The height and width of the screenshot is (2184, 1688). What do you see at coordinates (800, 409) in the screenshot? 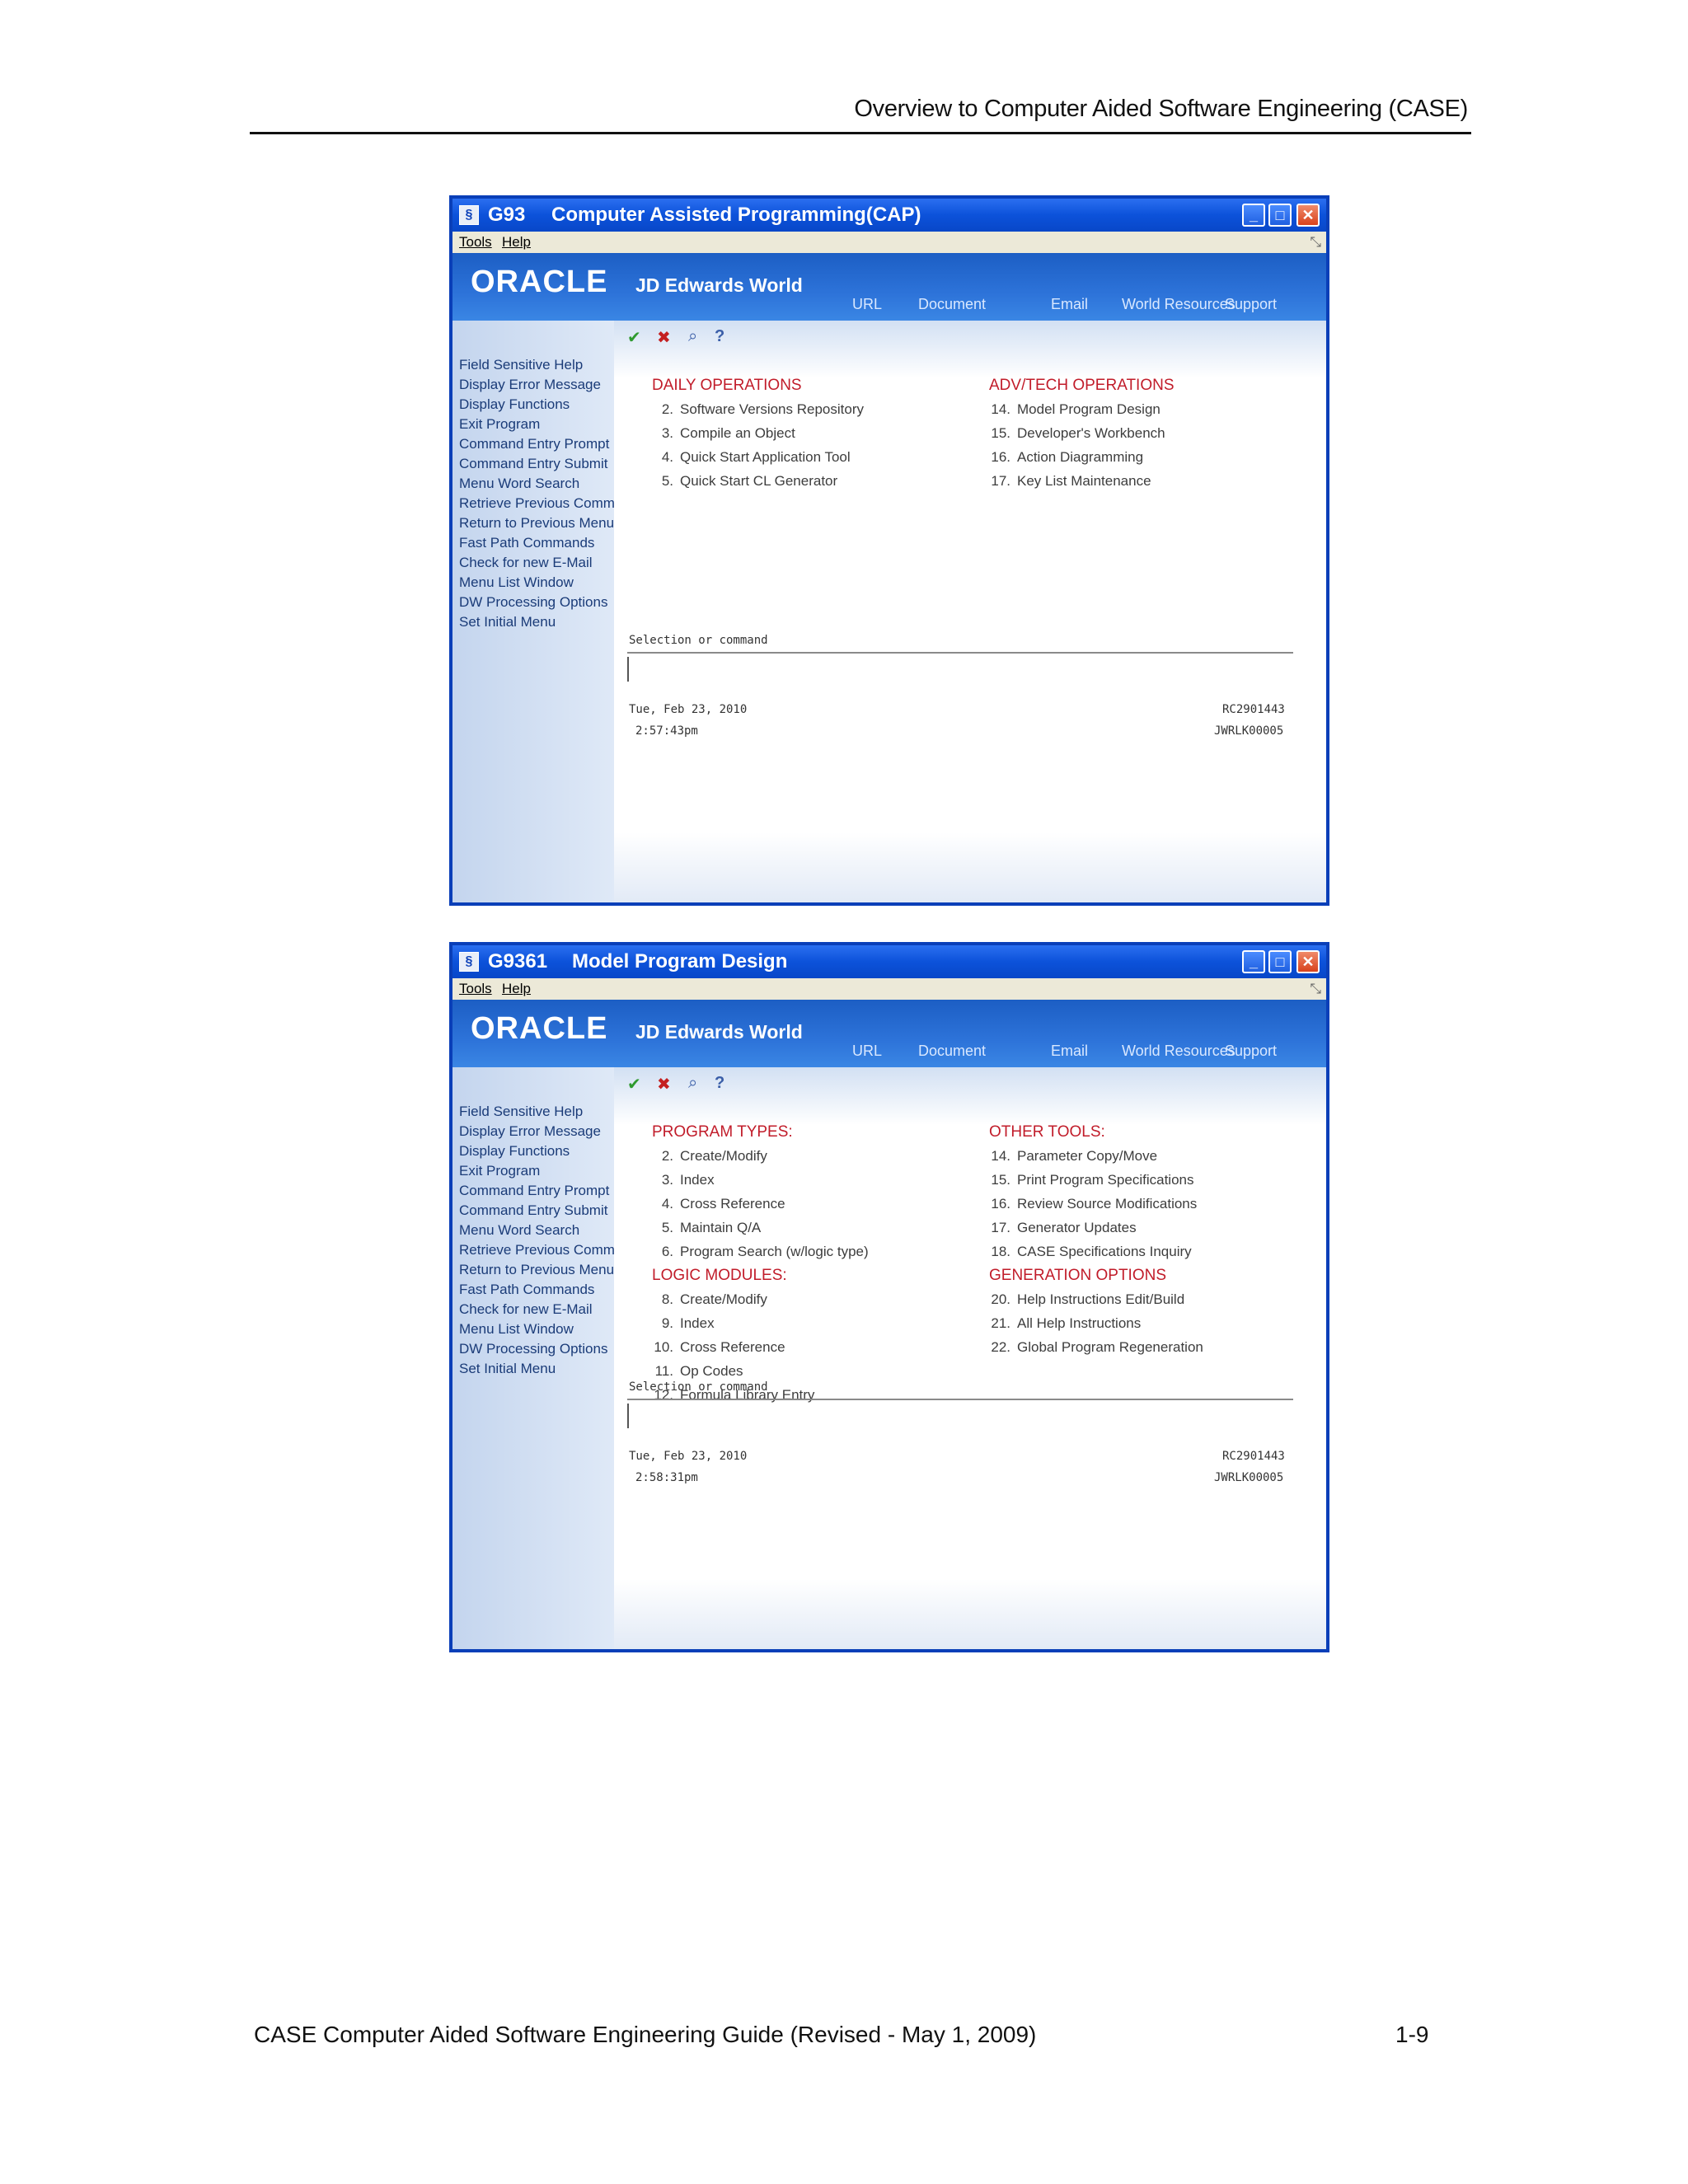
I see `menu-option: 2. Software Versions Repository` at bounding box center [800, 409].